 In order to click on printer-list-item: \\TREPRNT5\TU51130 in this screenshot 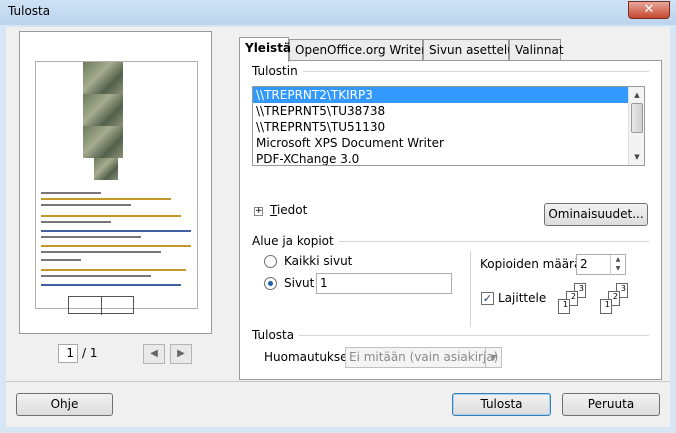, I will do `click(448, 127)`.